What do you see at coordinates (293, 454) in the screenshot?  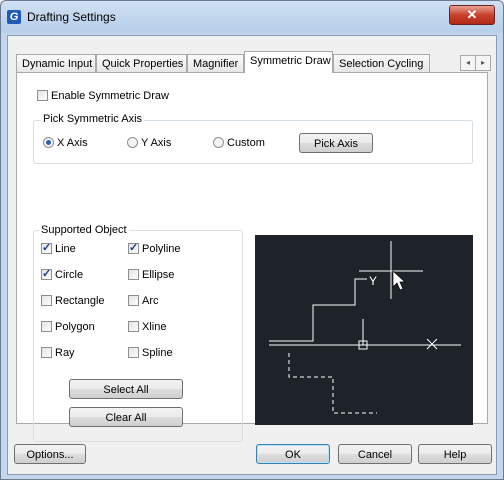 I see `ok-button: OK` at bounding box center [293, 454].